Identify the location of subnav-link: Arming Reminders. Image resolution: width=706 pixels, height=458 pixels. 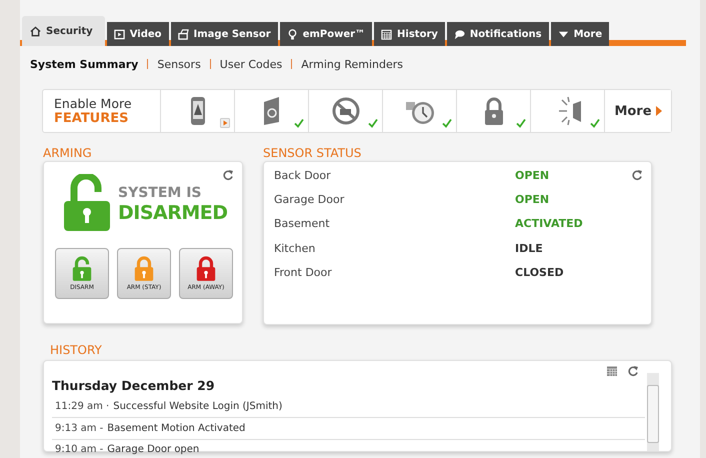
(352, 64).